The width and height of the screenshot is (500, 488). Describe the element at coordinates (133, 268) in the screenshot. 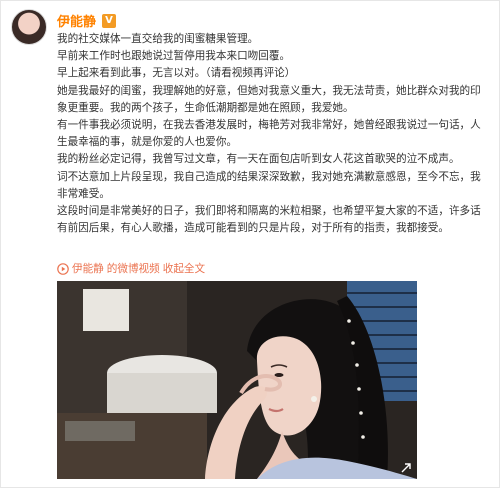

I see `video-source-label: 的微博视频` at that location.